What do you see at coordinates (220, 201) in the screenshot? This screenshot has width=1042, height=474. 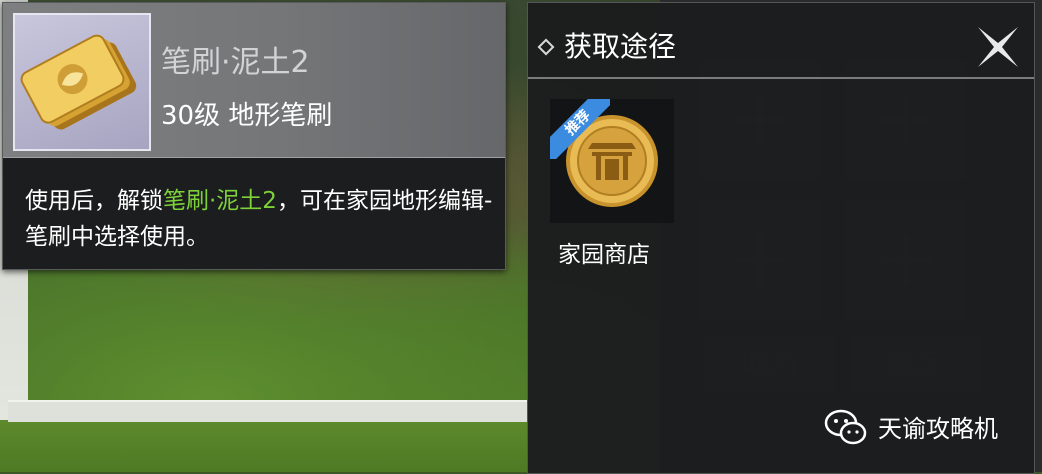 I see `description-highlight: 笔刷·泥土2` at bounding box center [220, 201].